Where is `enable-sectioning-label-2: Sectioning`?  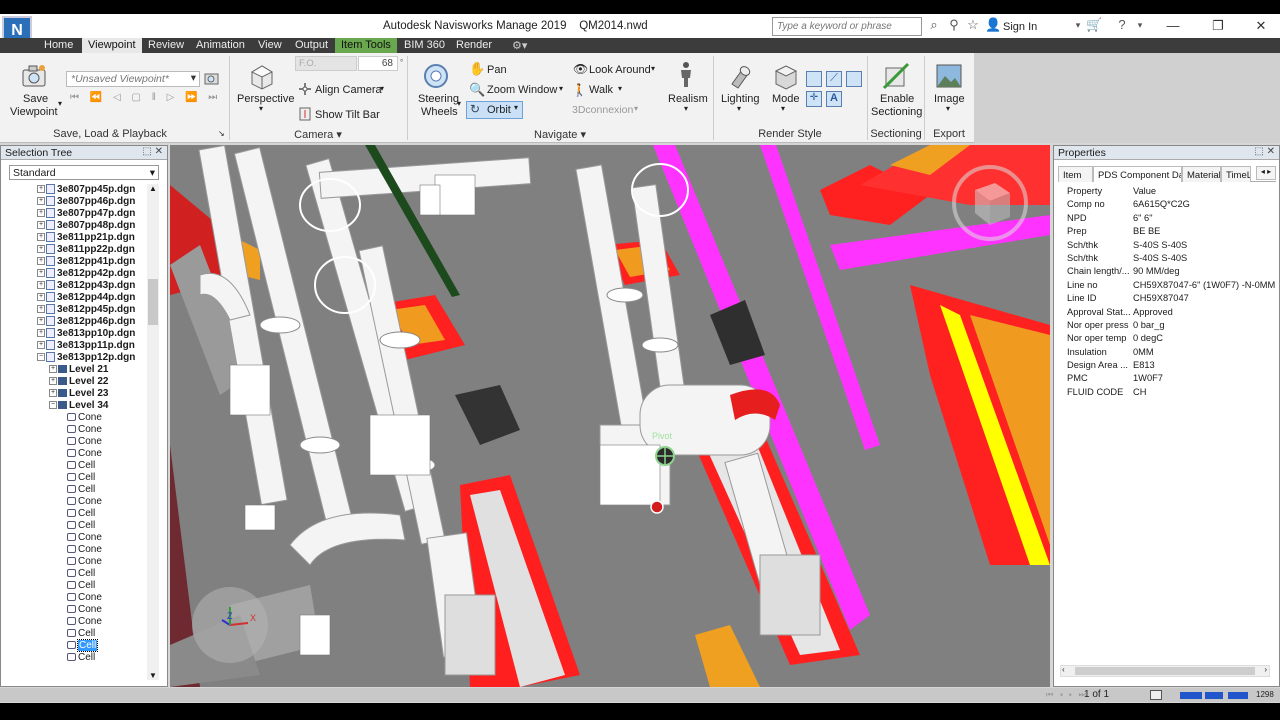
enable-sectioning-label-2: Sectioning is located at coordinates (896, 112).